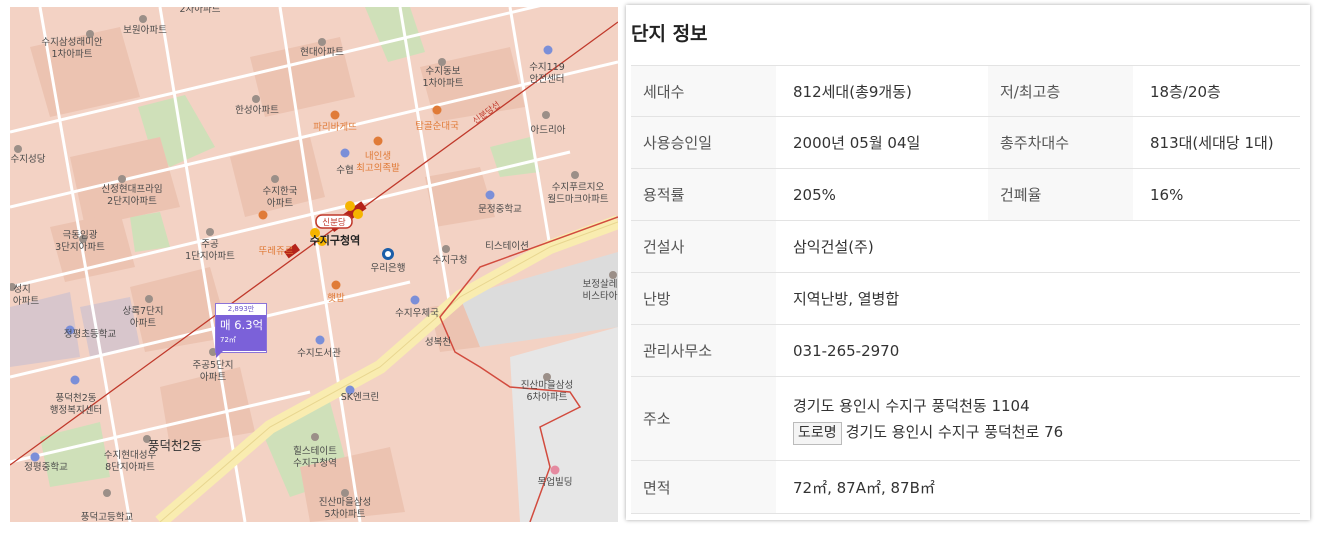 The width and height of the screenshot is (1330, 536). I want to click on map-label-suji-gu-office: 수지구청, so click(450, 260).